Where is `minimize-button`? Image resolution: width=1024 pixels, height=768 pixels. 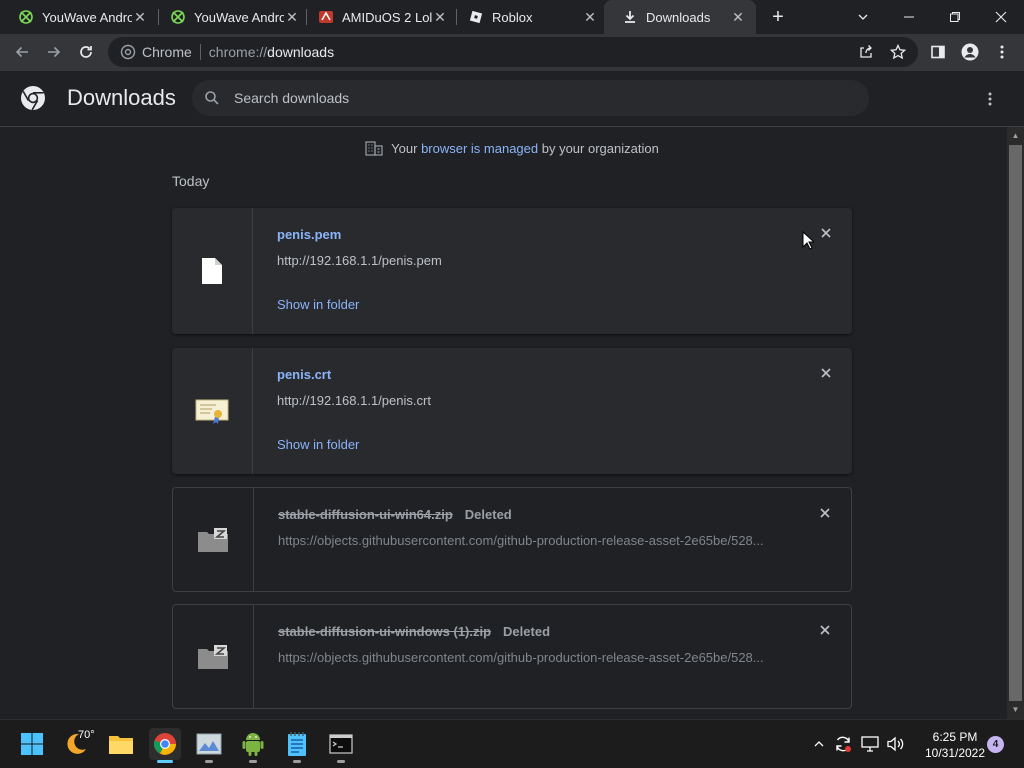 minimize-button is located at coordinates (909, 17).